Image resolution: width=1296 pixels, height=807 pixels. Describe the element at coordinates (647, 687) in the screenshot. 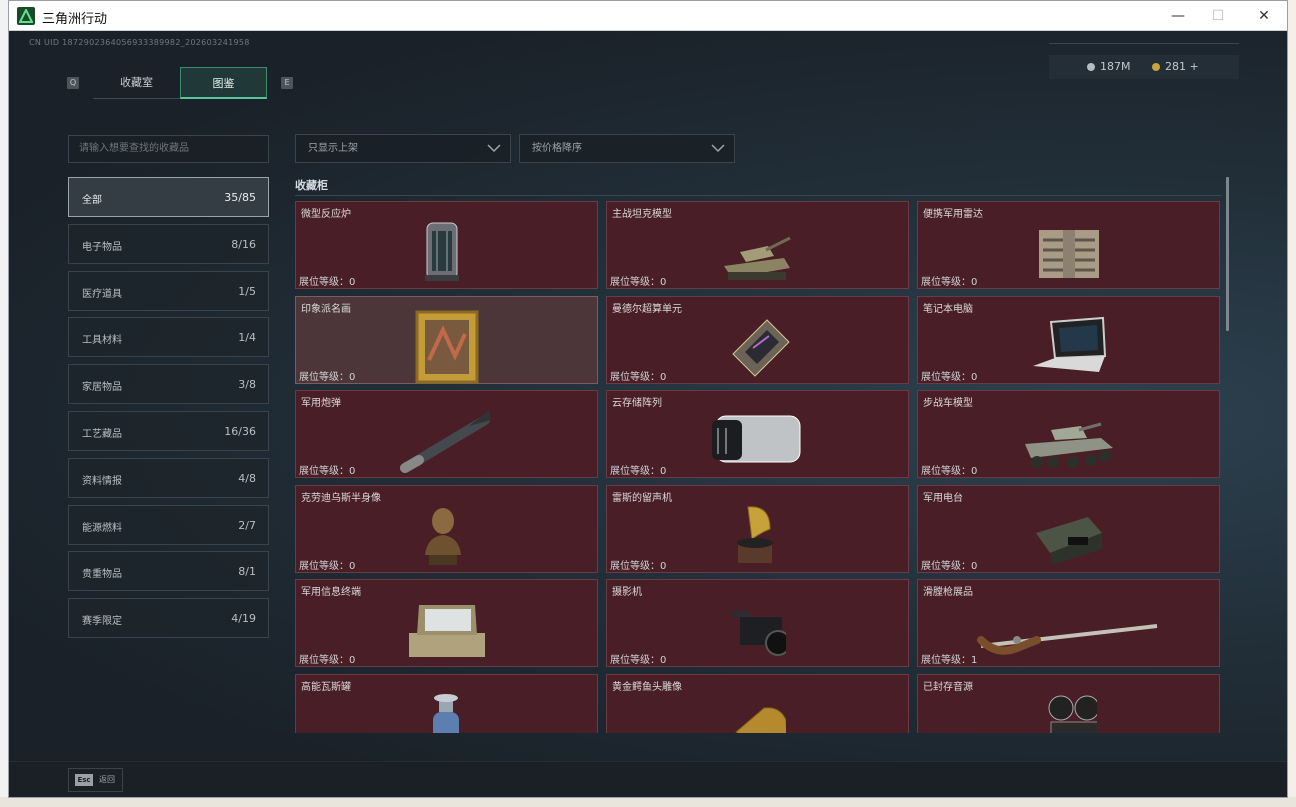

I see `item-name: 黄金鳄鱼头雕像` at that location.